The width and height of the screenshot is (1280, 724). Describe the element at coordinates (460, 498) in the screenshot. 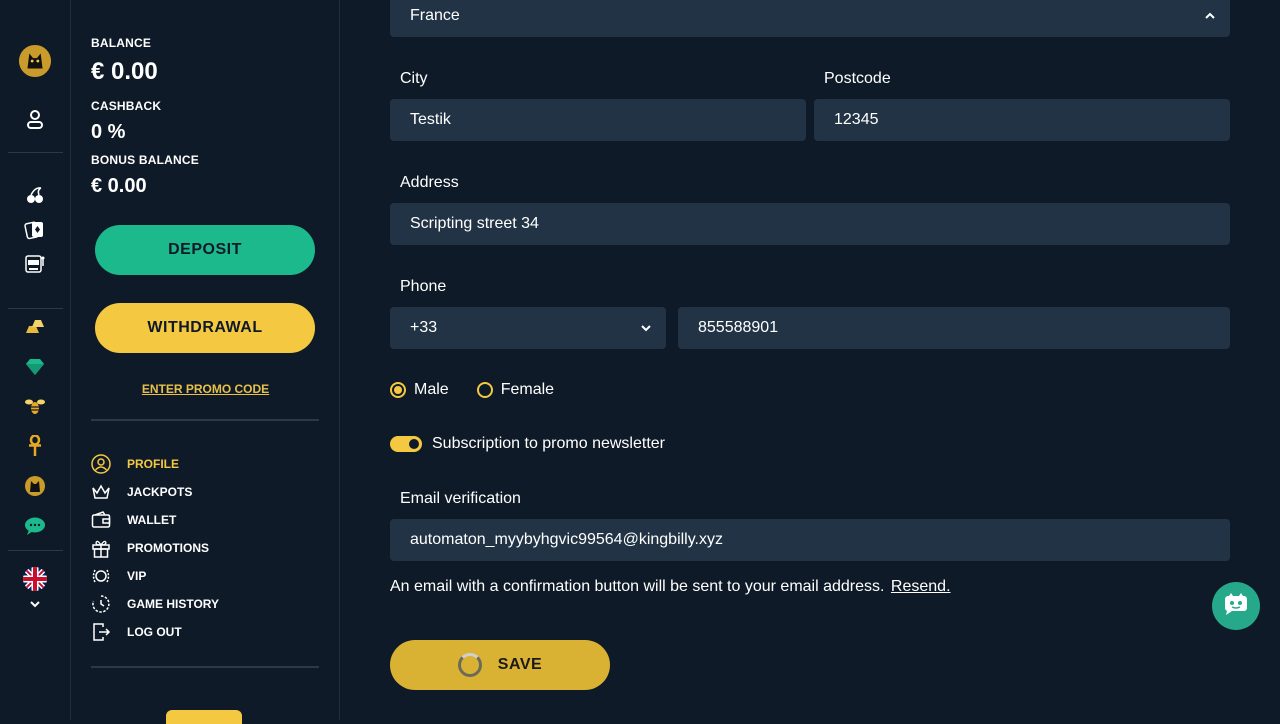

I see `email-verification-label: Email verification` at that location.